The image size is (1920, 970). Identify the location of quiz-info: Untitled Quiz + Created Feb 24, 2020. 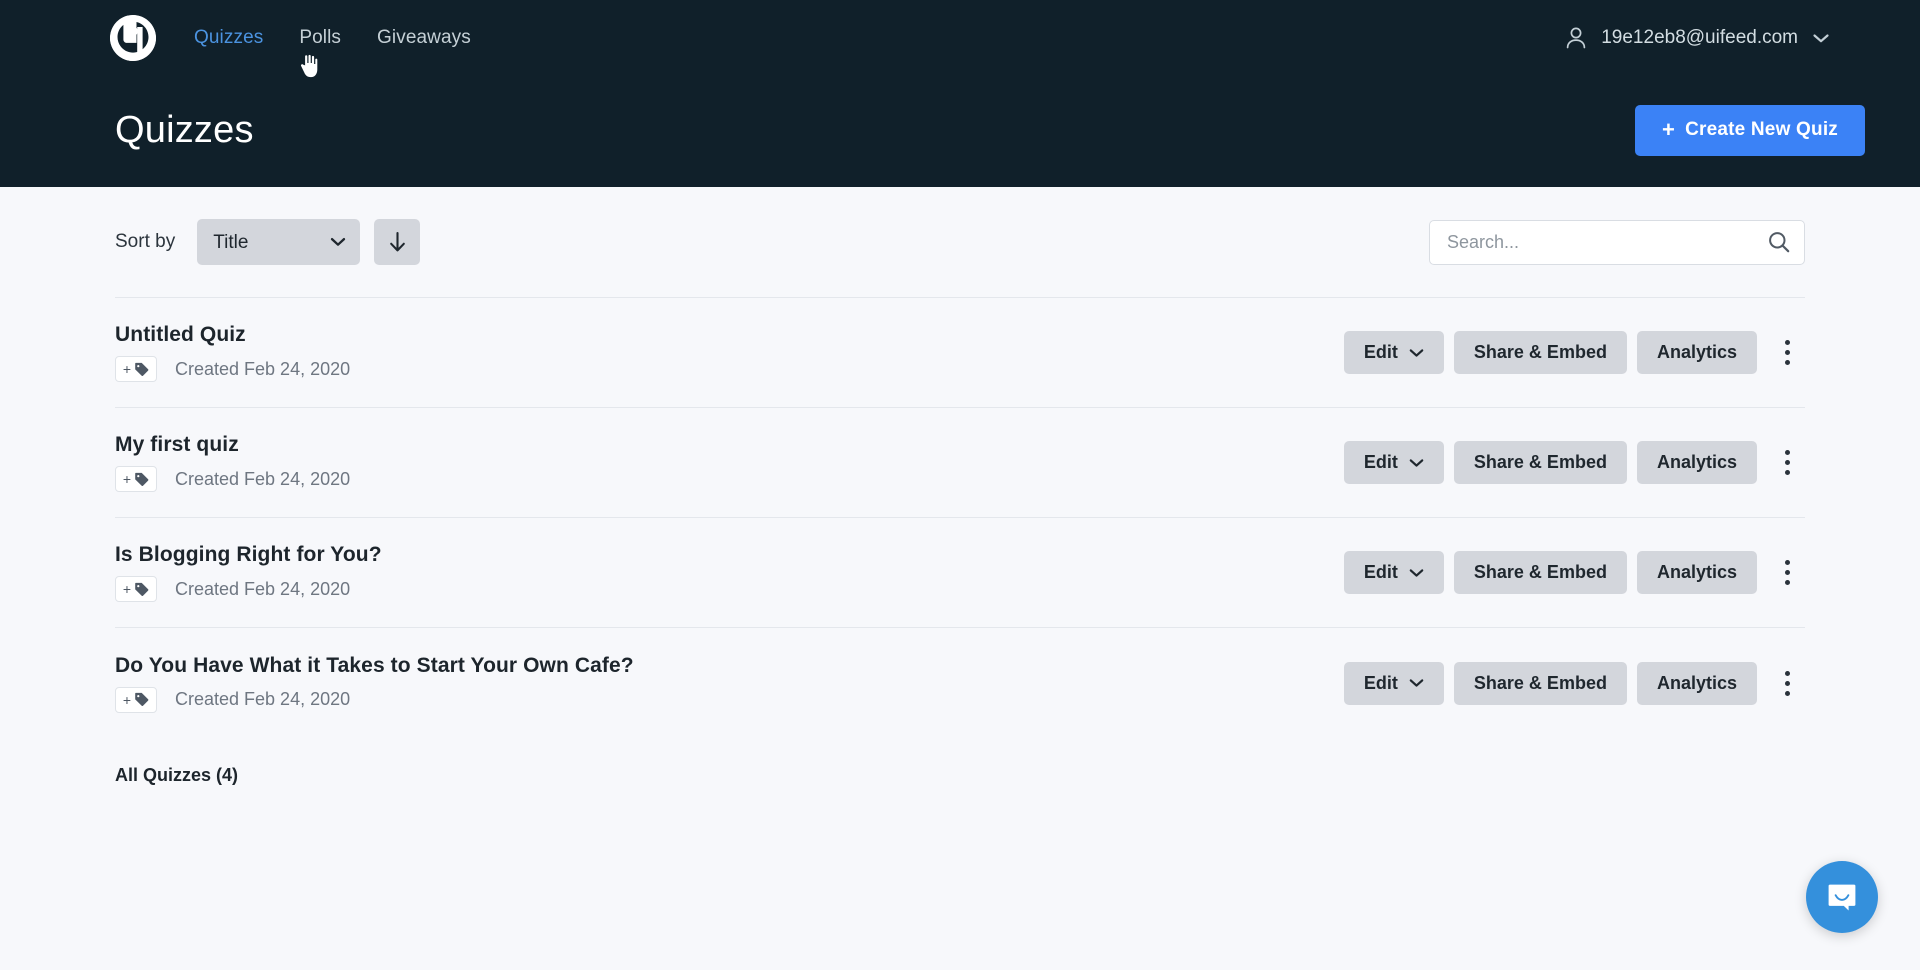
(232, 352).